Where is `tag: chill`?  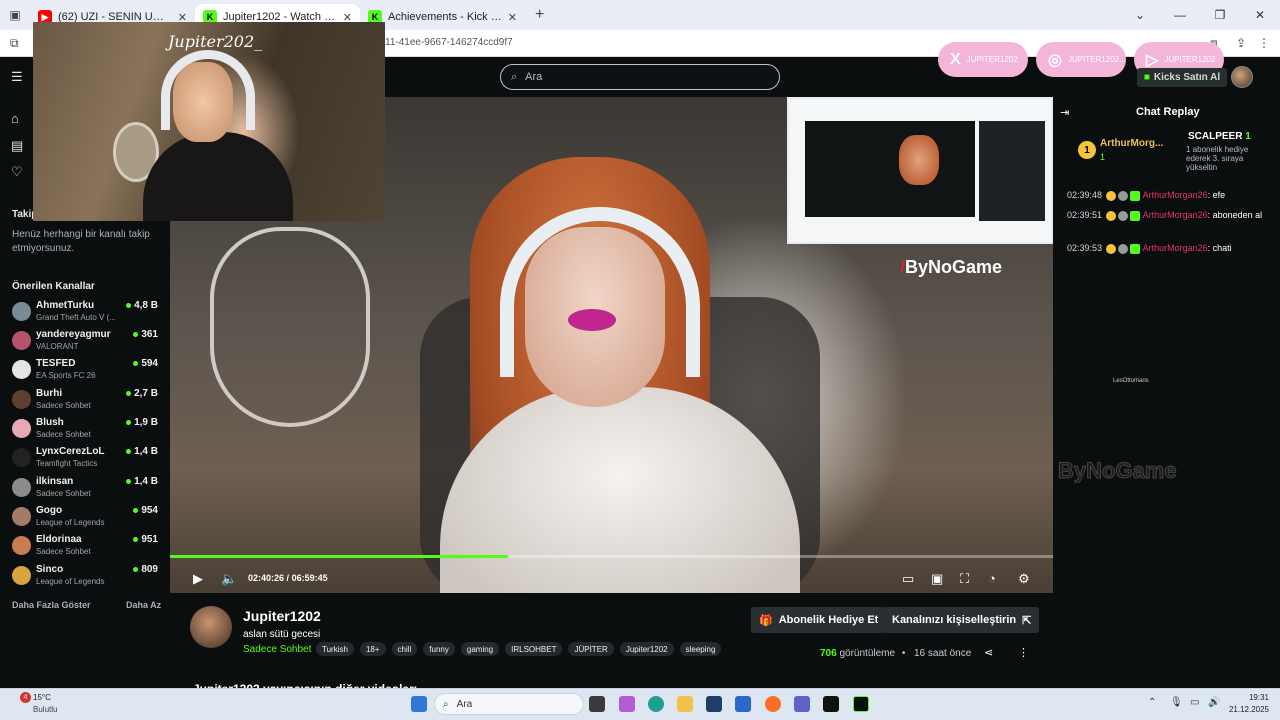
tag: chill is located at coordinates (404, 649).